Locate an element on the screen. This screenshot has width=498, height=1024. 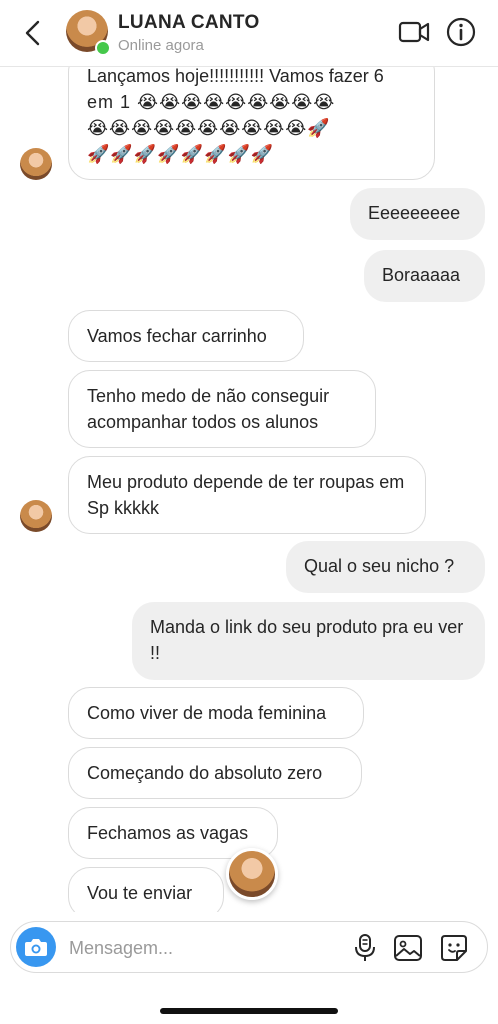
sticker-icon is located at coordinates (454, 948).